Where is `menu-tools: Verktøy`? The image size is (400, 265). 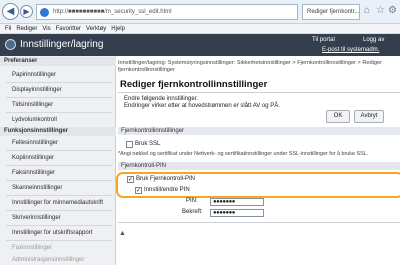
menu-tools: Verktøy is located at coordinates (96, 29).